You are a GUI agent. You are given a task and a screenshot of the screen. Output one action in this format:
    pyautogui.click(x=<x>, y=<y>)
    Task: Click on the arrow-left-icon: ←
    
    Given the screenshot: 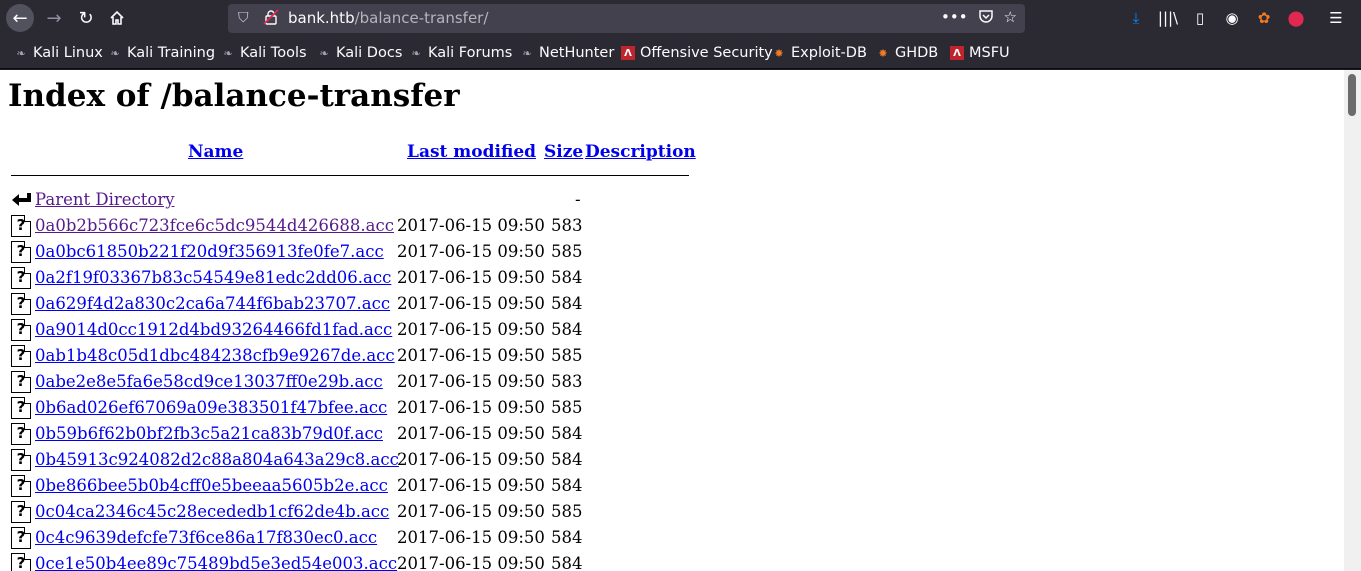 What is the action you would take?
    pyautogui.click(x=20, y=18)
    